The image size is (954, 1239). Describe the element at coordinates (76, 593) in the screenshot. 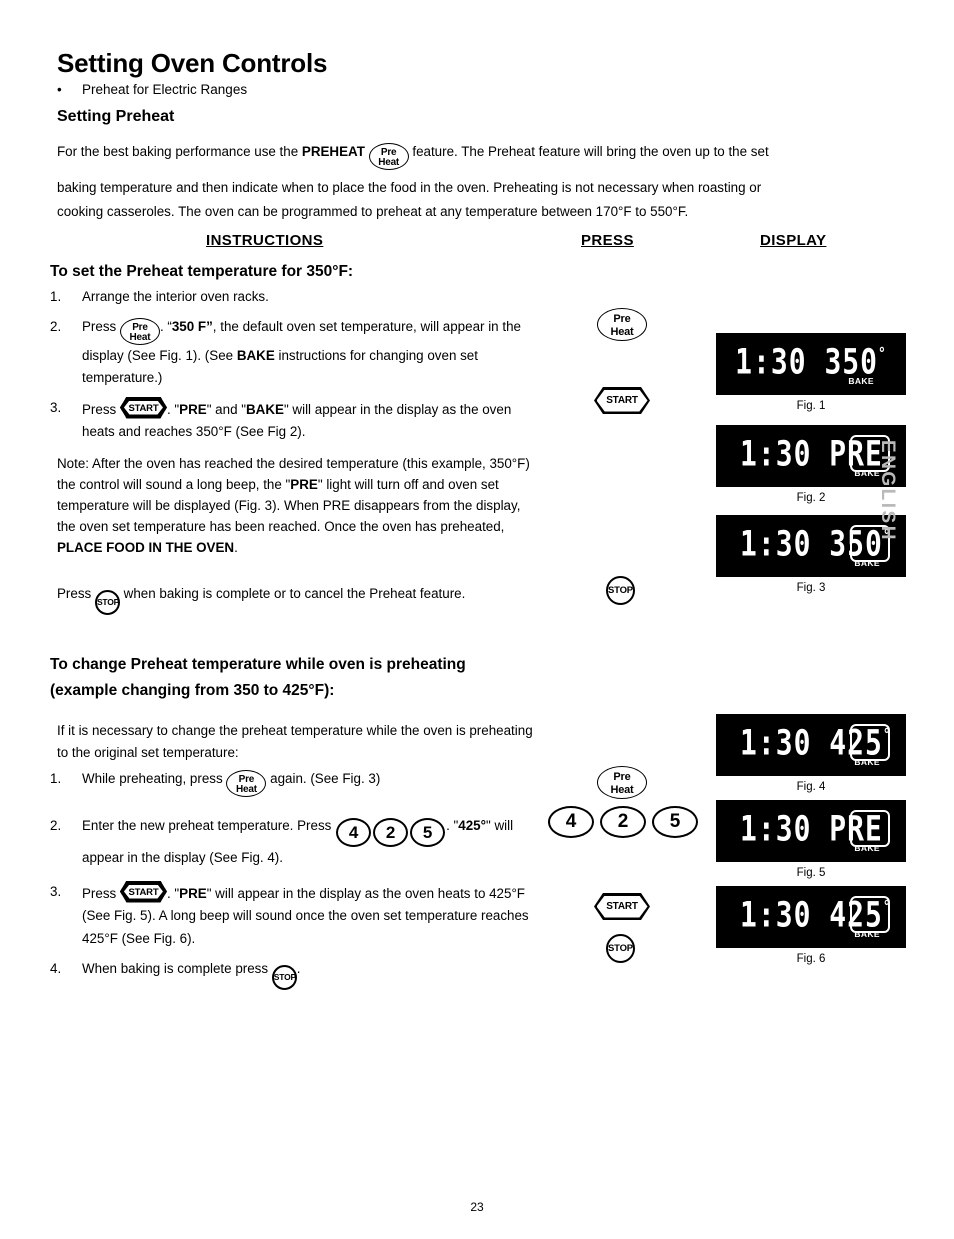

I see `stop-para-text-a: Press` at that location.